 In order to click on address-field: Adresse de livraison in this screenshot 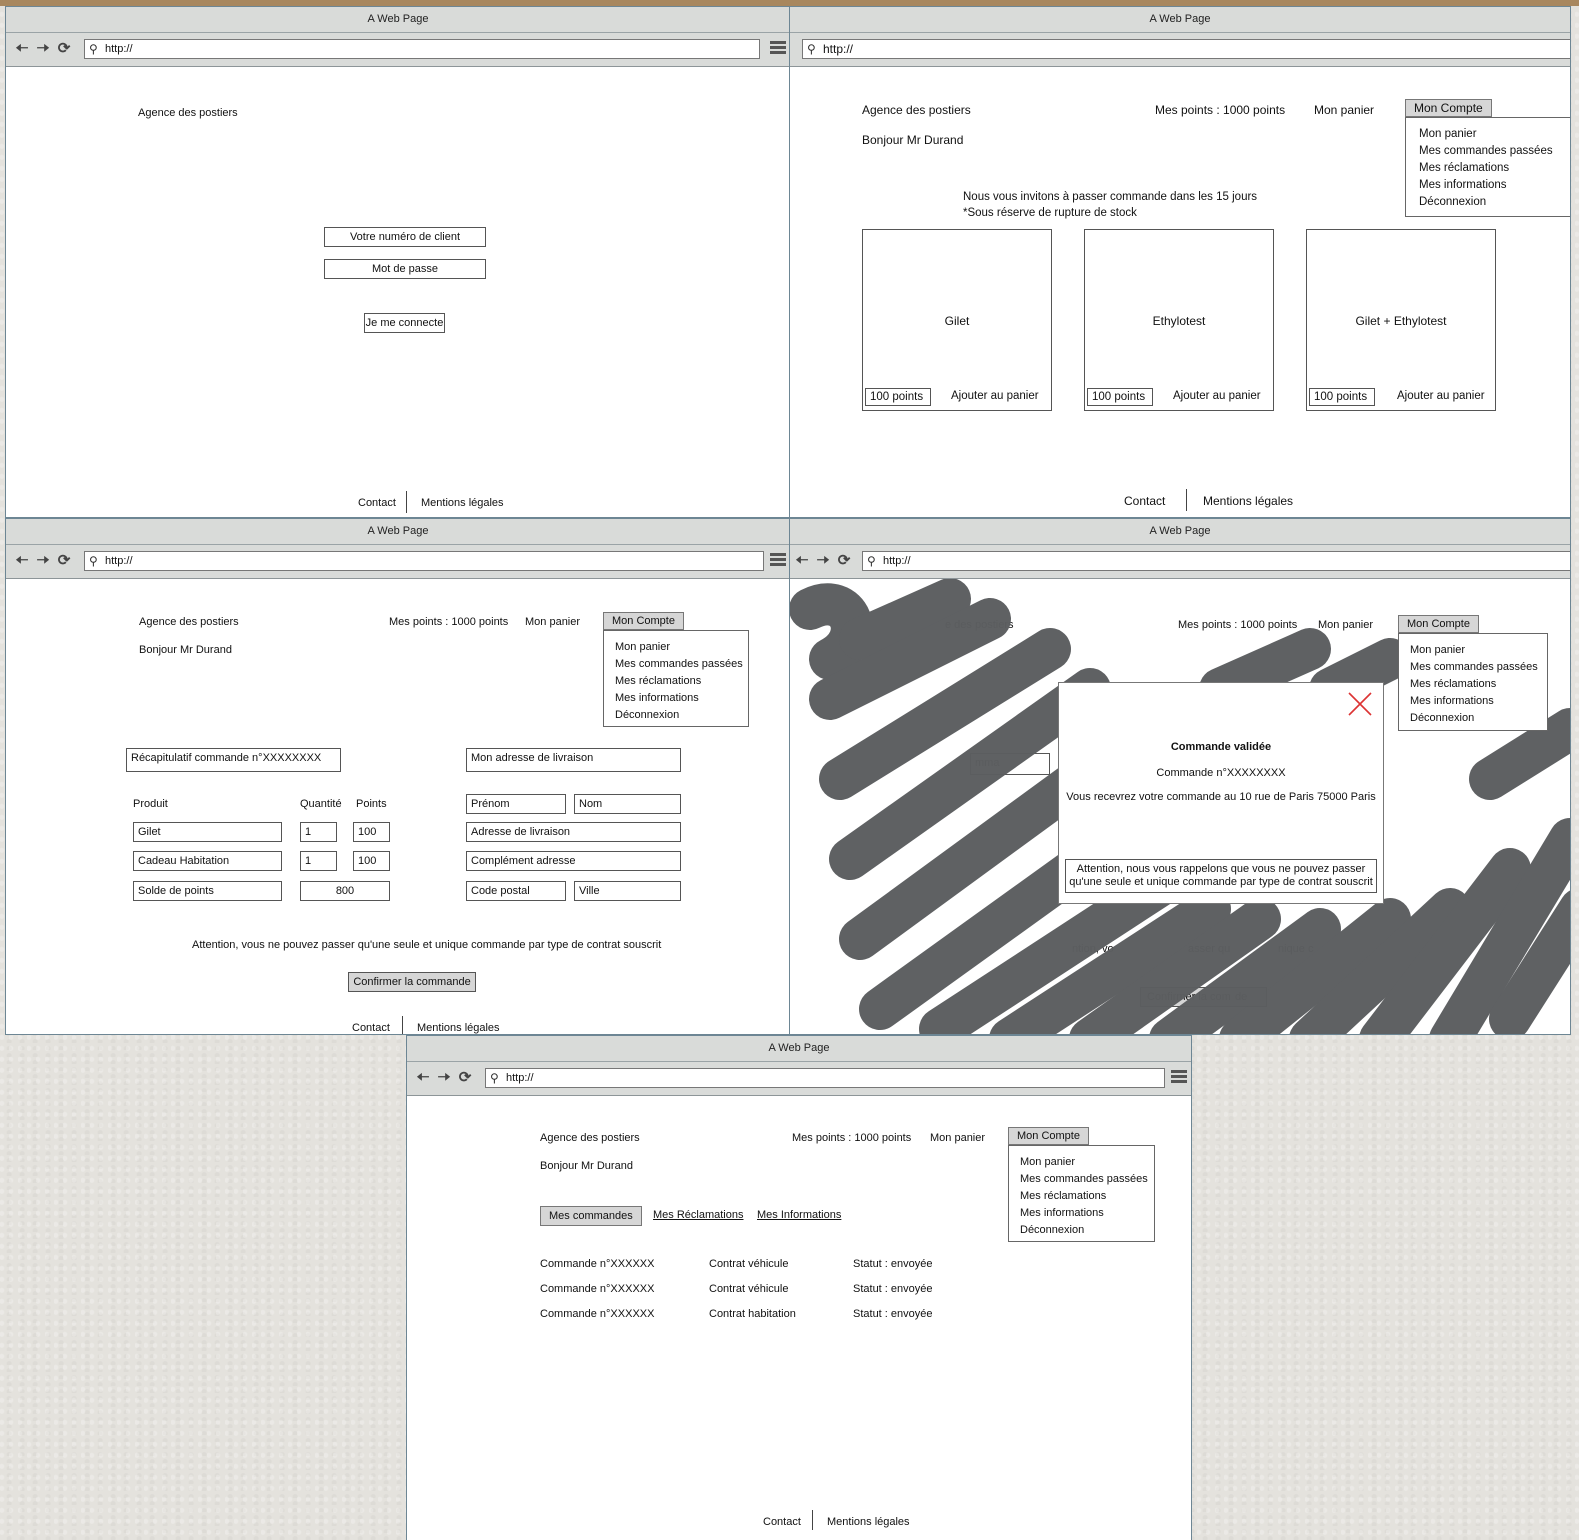, I will do `click(573, 832)`.